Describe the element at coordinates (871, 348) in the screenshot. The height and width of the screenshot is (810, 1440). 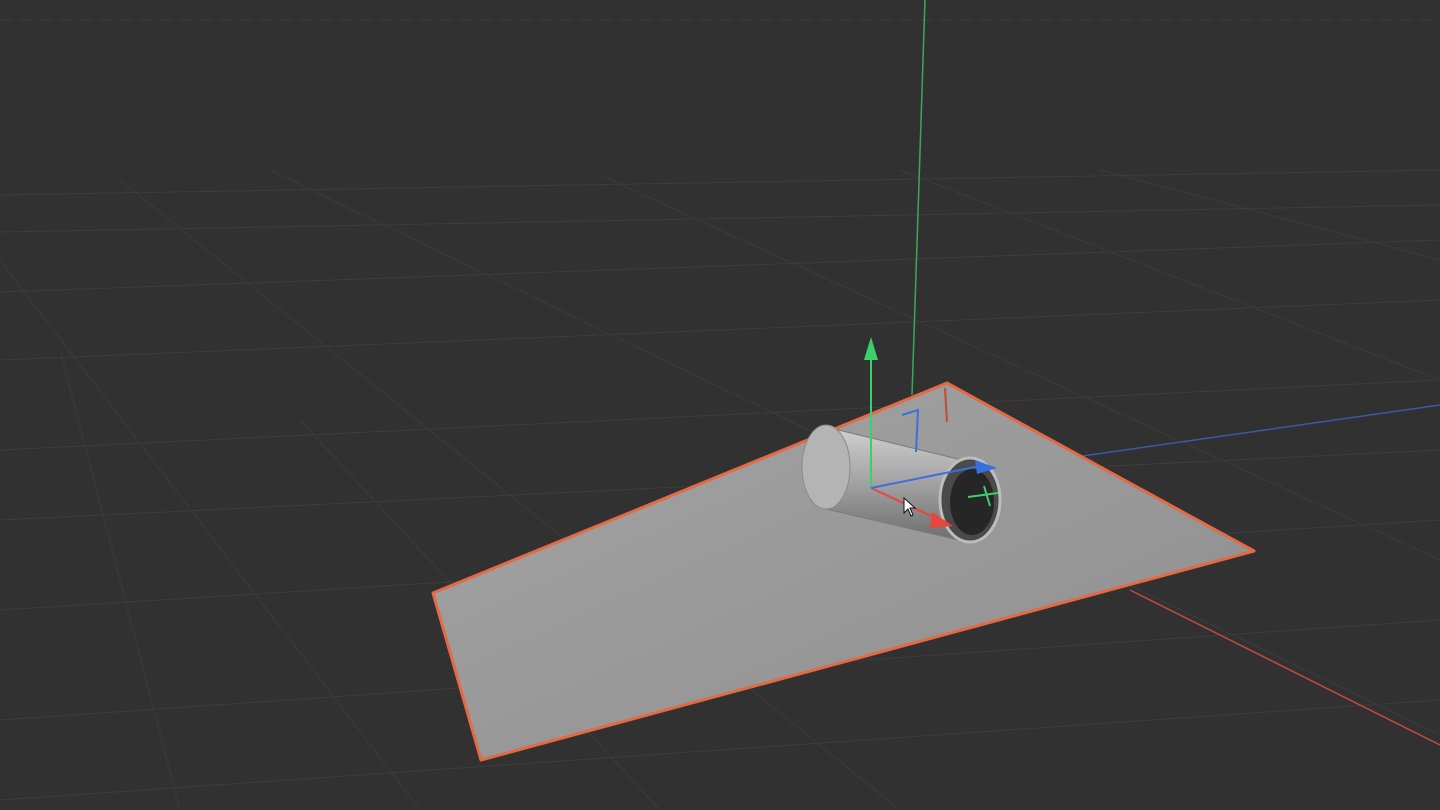
I see `gizmo-y-arrow-icon` at that location.